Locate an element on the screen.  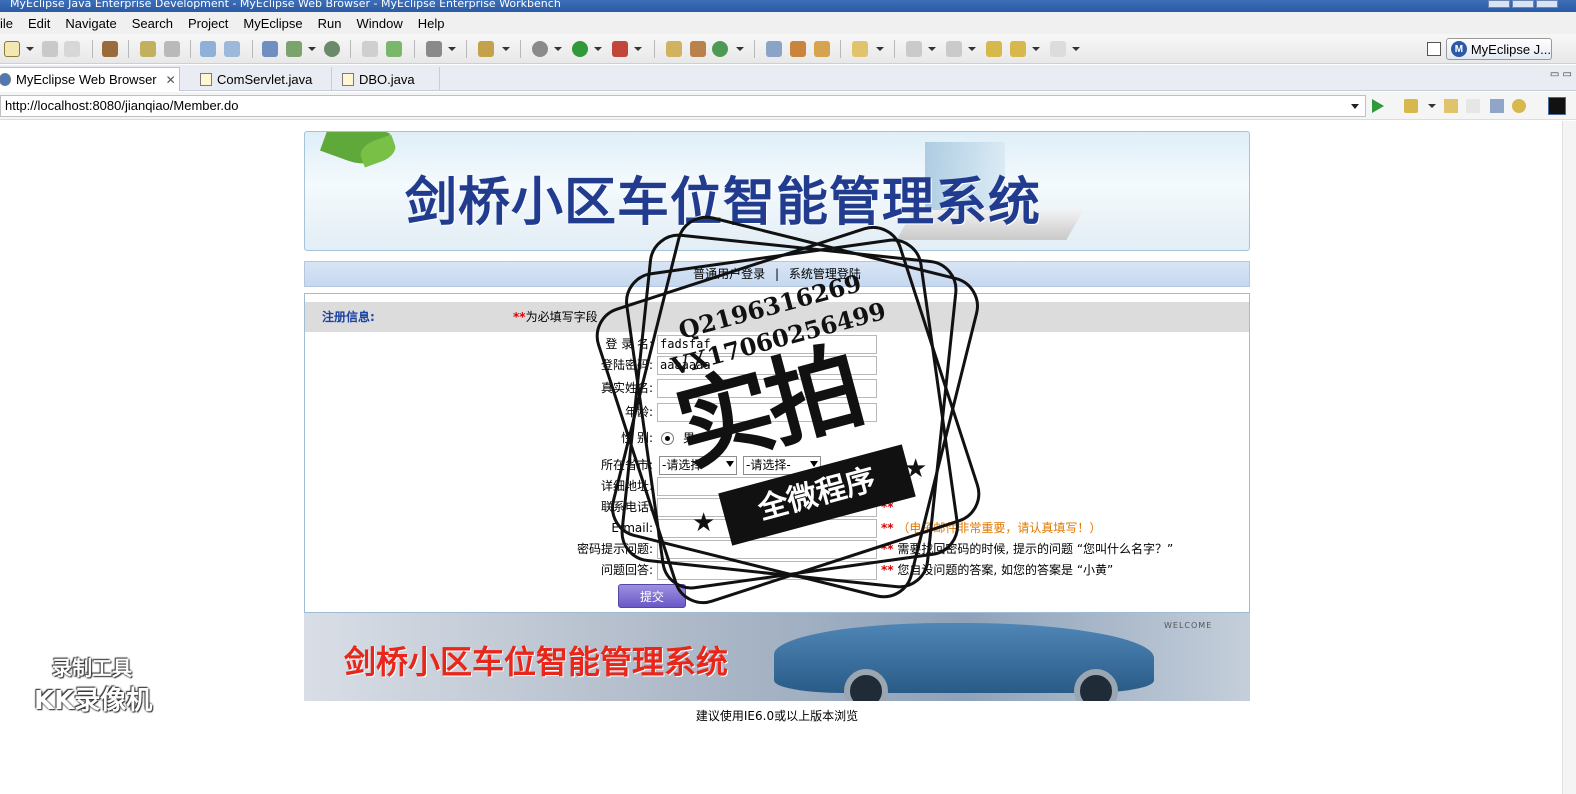
tab-comservlet-java: ComServlet.java is located at coordinates (264, 79).